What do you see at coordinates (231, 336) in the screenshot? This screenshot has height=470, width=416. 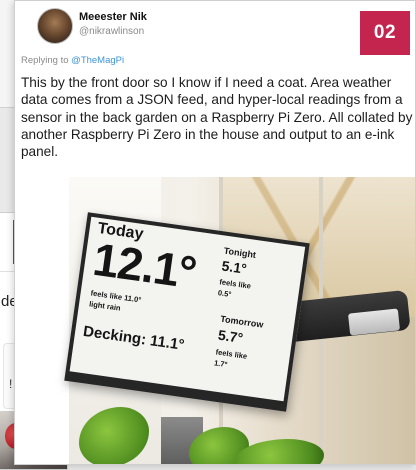 I see `tomorrow-temperature: 5.7°` at bounding box center [231, 336].